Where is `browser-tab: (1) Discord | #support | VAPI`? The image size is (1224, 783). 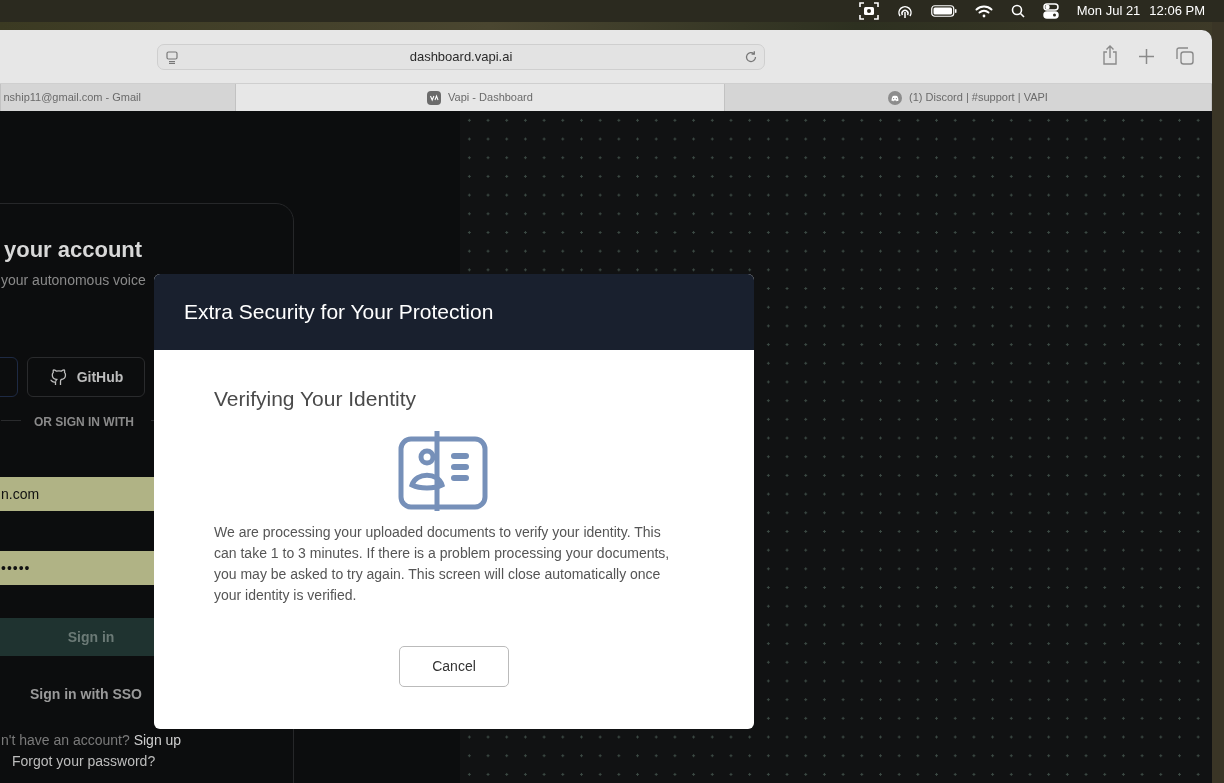 browser-tab: (1) Discord | #support | VAPI is located at coordinates (968, 97).